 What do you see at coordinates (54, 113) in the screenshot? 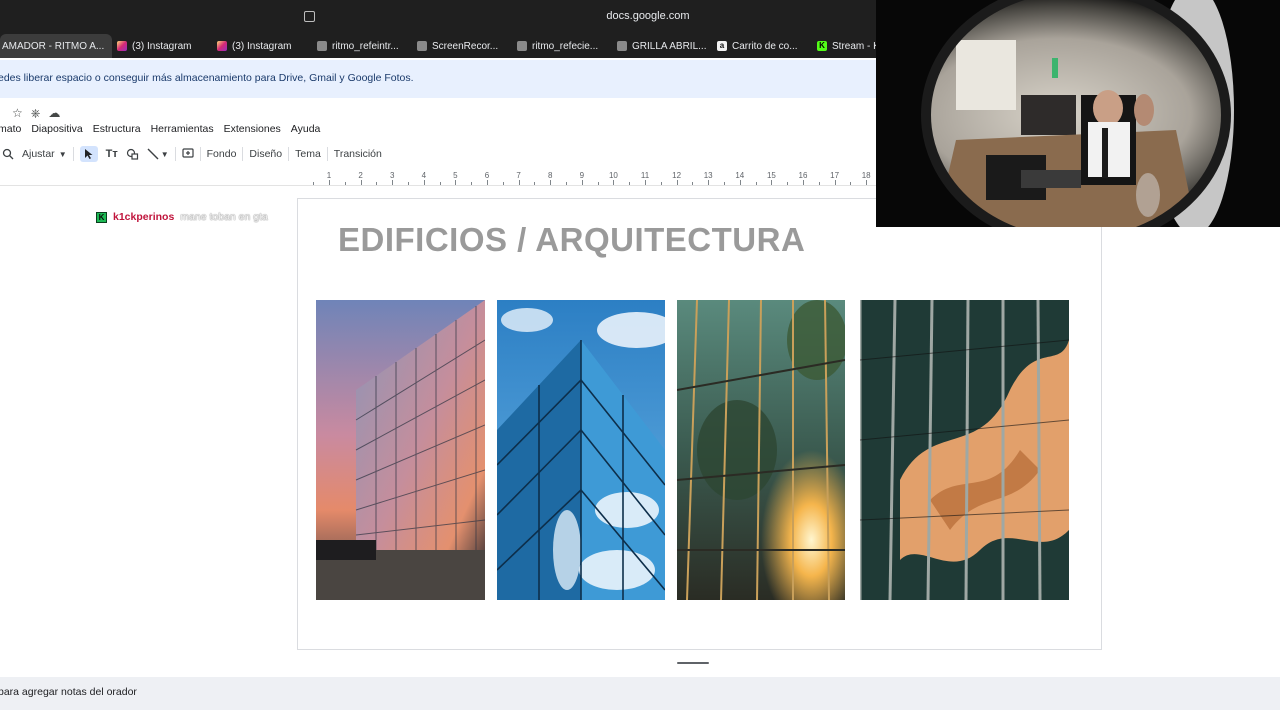
I see `cloud-saved-icon: ☁` at bounding box center [54, 113].